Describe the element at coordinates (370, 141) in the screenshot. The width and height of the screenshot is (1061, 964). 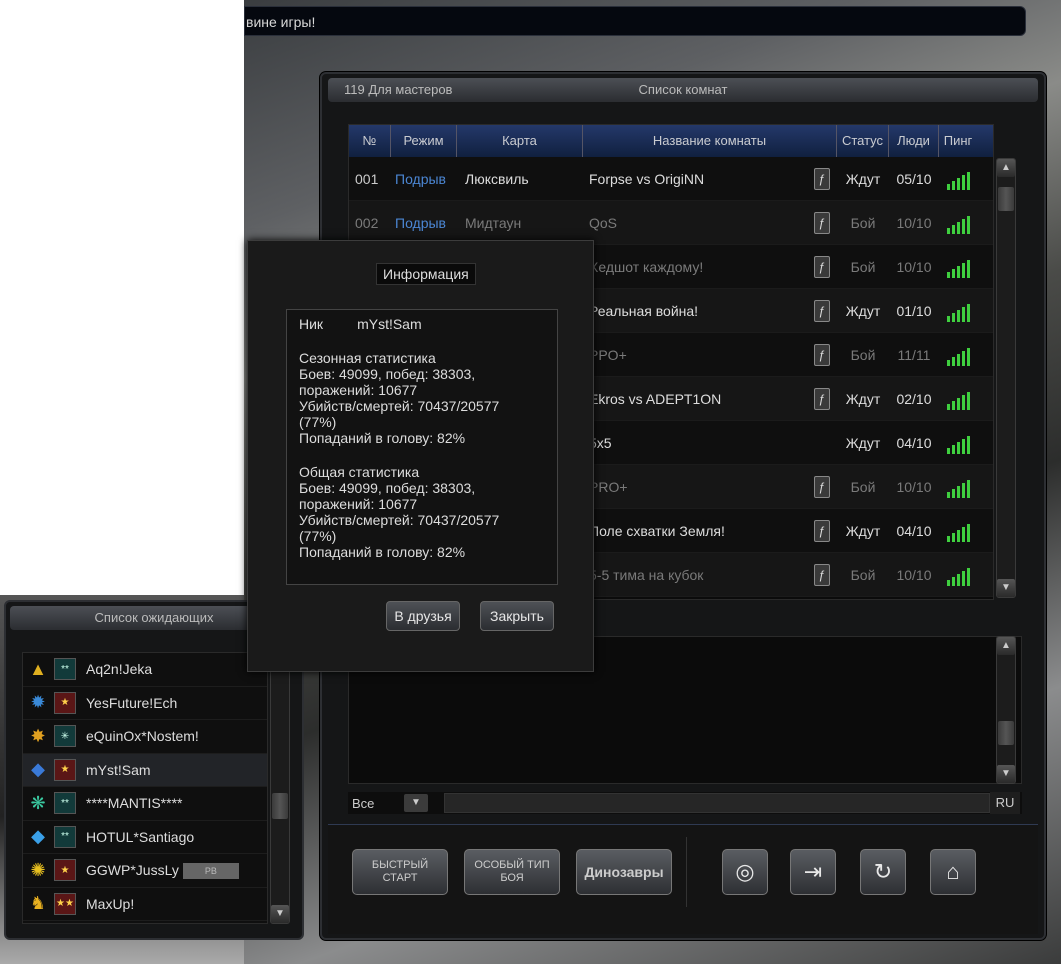
I see `col-number: №` at that location.